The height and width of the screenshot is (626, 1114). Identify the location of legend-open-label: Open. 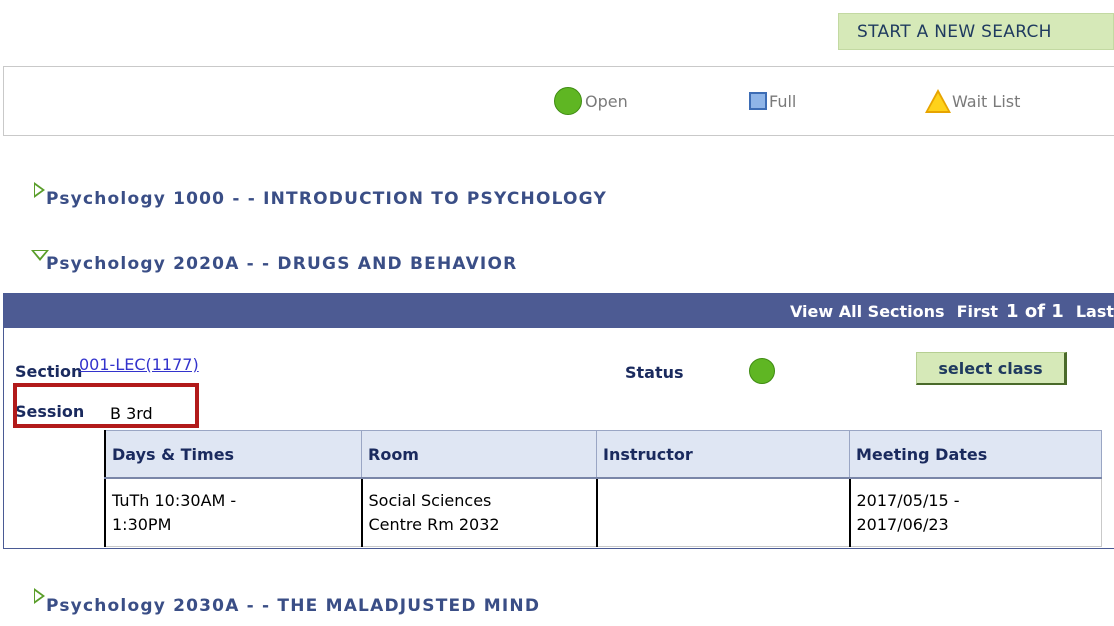
(606, 101).